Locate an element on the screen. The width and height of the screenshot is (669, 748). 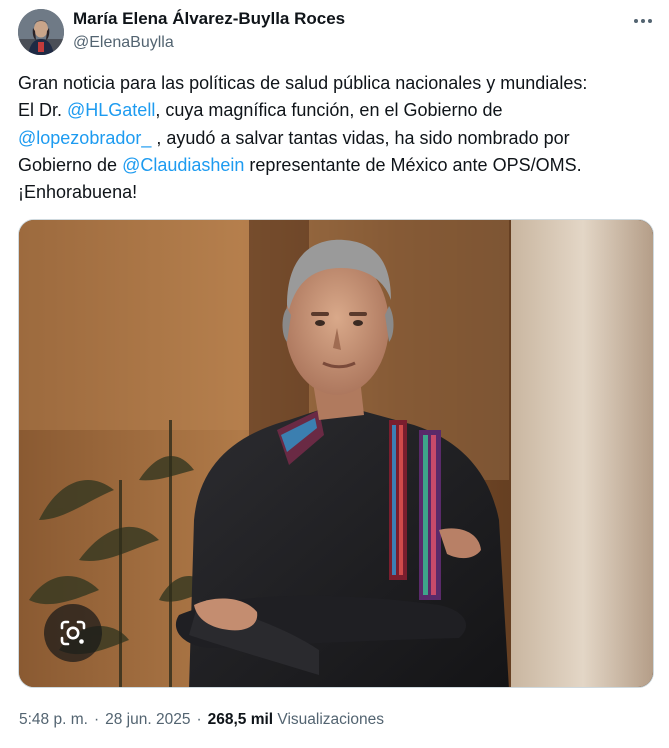
google-lens-icon is located at coordinates (73, 633).